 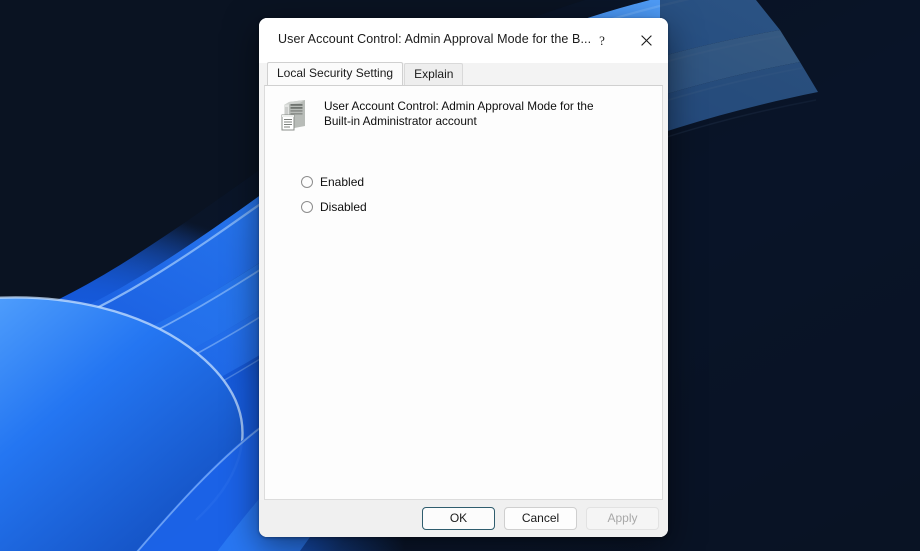 I want to click on tab-label: Local Security Setting, so click(x=335, y=73).